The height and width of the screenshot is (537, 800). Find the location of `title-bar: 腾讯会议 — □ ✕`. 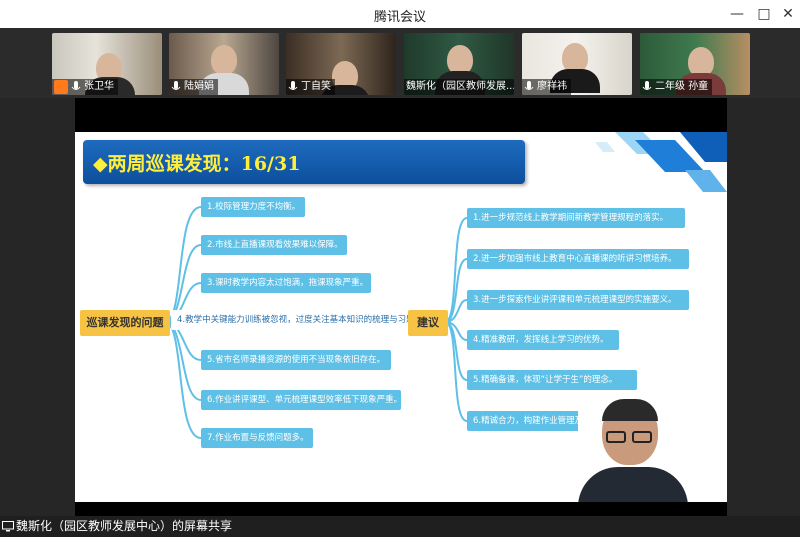

title-bar: 腾讯会议 — □ ✕ is located at coordinates (400, 14).